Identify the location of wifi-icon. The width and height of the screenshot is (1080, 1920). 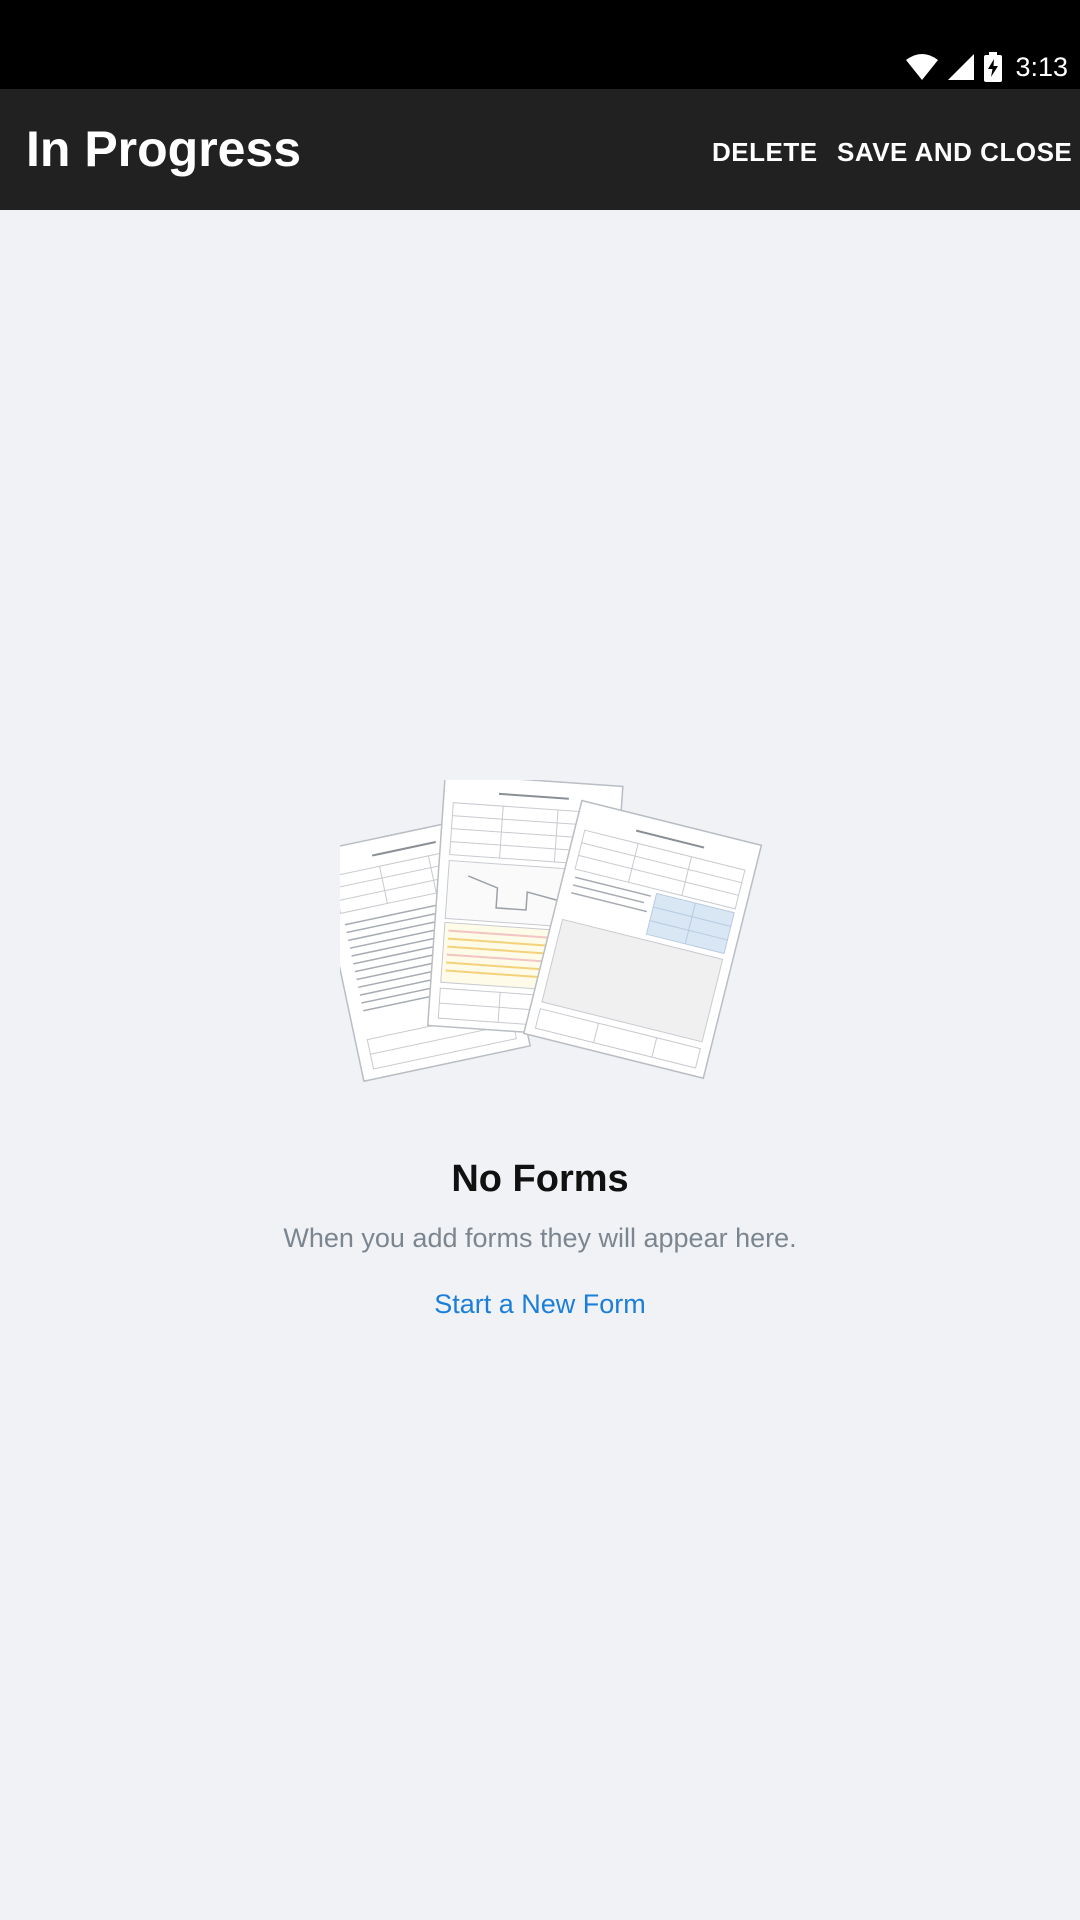
(922, 67).